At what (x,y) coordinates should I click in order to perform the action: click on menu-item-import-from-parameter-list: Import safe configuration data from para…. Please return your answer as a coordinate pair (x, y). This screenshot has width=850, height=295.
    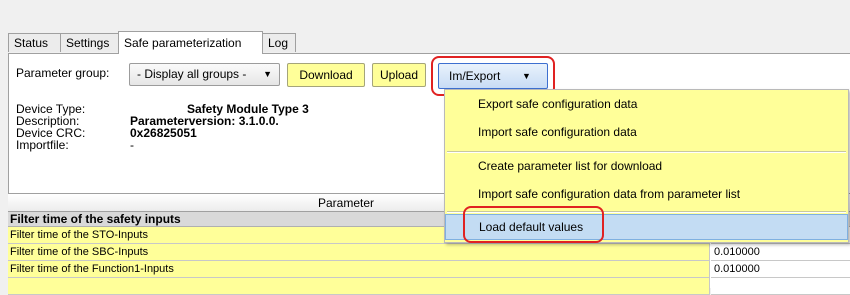
    Looking at the image, I should click on (646, 194).